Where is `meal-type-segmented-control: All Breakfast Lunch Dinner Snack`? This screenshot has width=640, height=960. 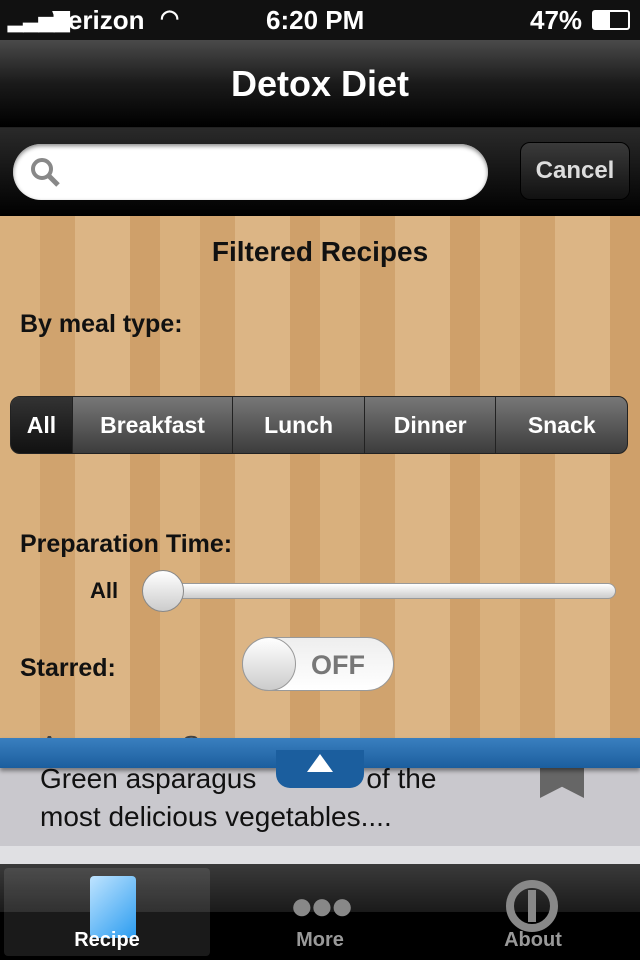 meal-type-segmented-control: All Breakfast Lunch Dinner Snack is located at coordinates (319, 425).